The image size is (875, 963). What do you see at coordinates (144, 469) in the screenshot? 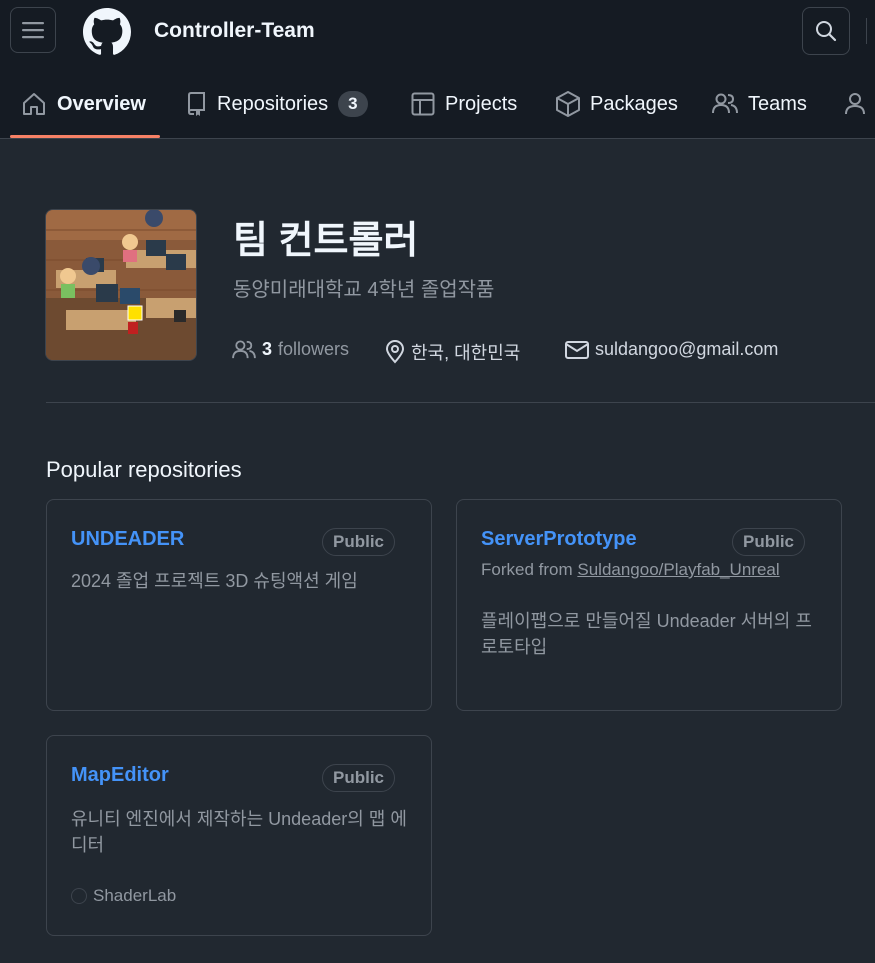
I see `popular-repos-title: Popular repositories` at bounding box center [144, 469].